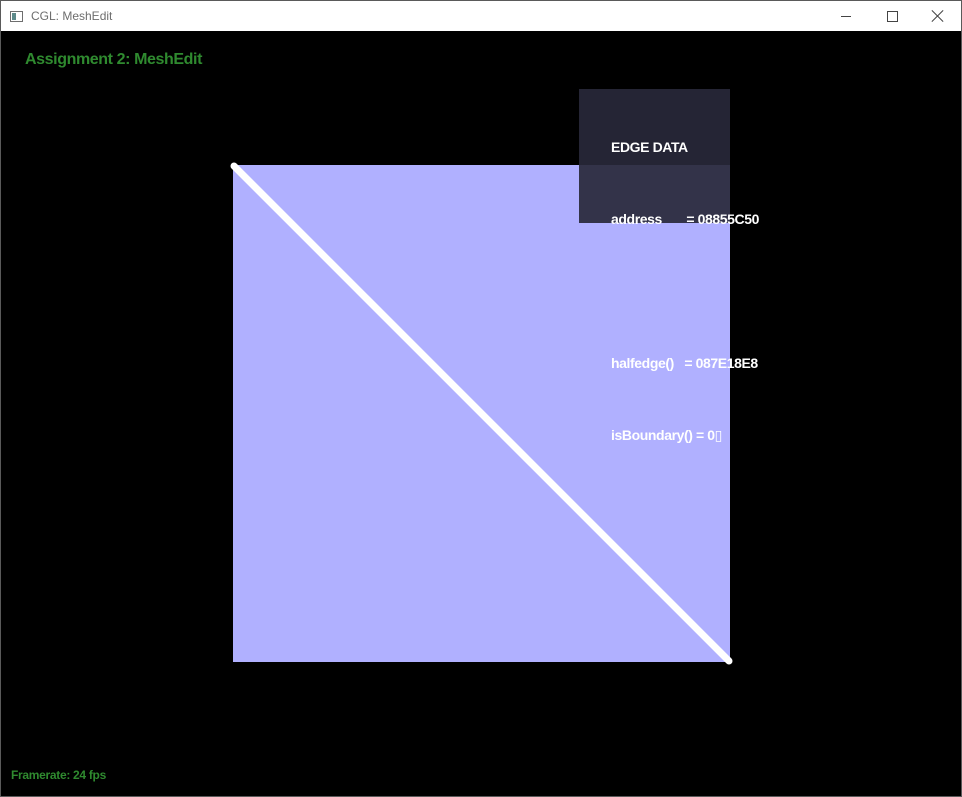 This screenshot has height=797, width=962. Describe the element at coordinates (16, 16) in the screenshot. I see `app-window-icon` at that location.